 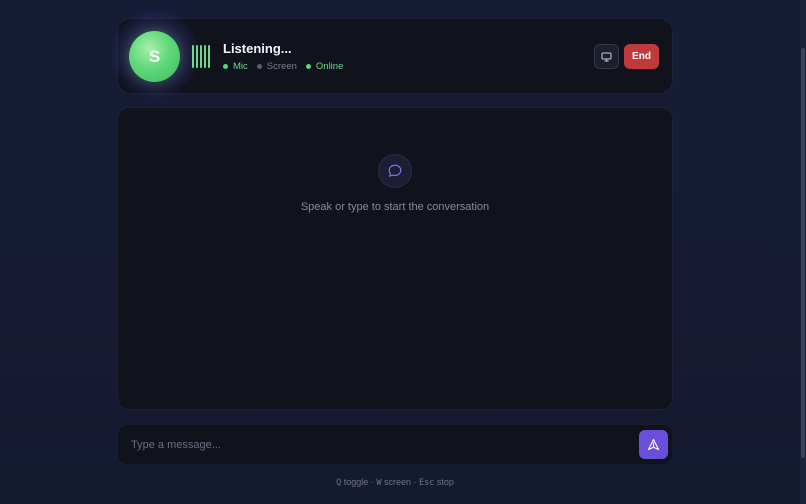 I want to click on end-call-button: End, so click(x=641, y=56).